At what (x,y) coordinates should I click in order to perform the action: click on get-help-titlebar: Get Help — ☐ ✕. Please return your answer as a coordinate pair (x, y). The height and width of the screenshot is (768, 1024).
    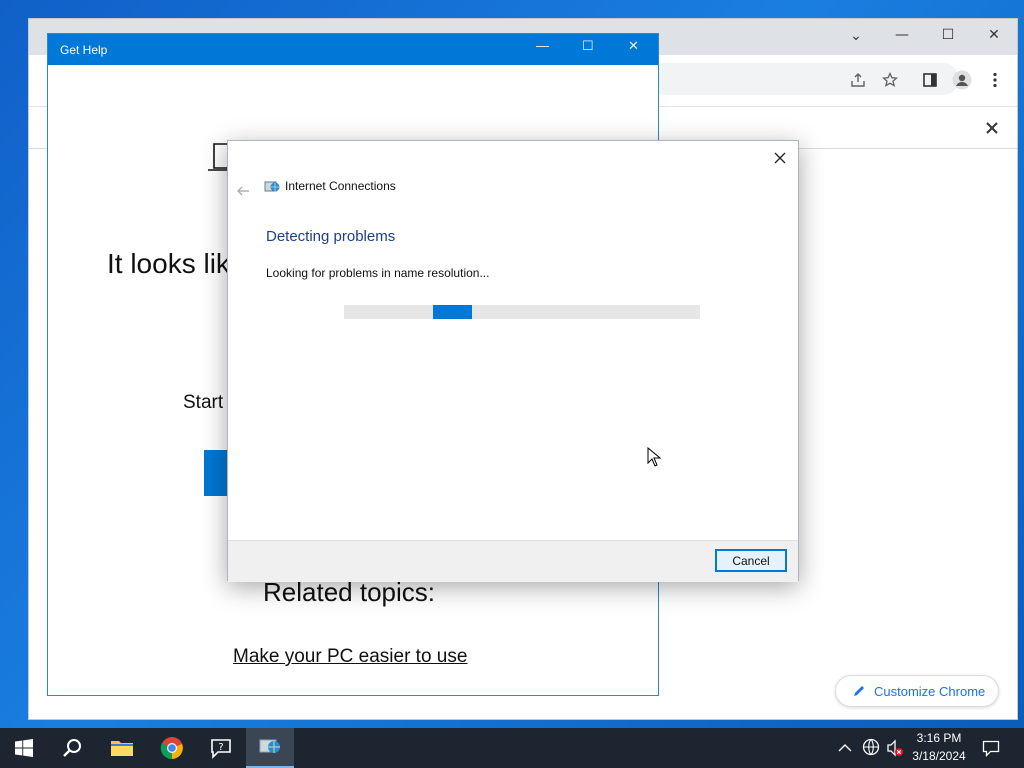
    Looking at the image, I should click on (353, 49).